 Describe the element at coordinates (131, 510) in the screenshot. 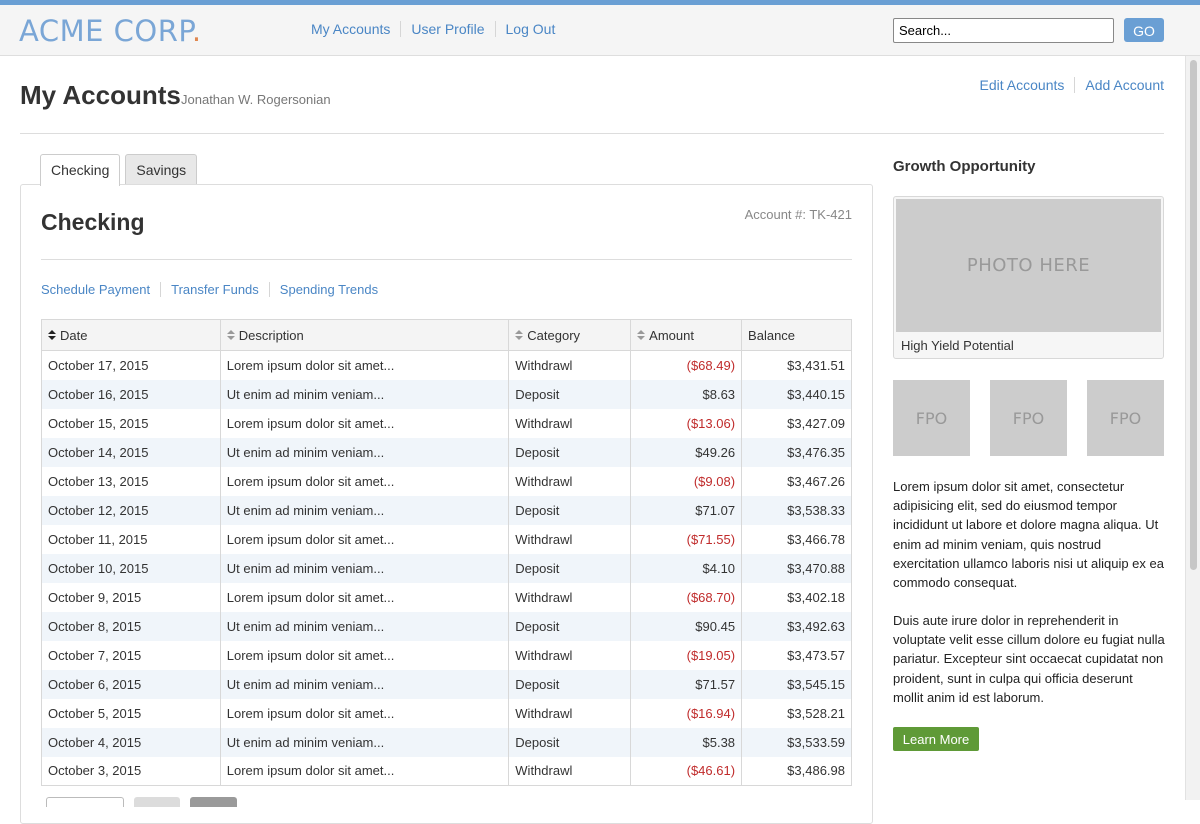

I see `date-cell: October 12, 2015` at that location.